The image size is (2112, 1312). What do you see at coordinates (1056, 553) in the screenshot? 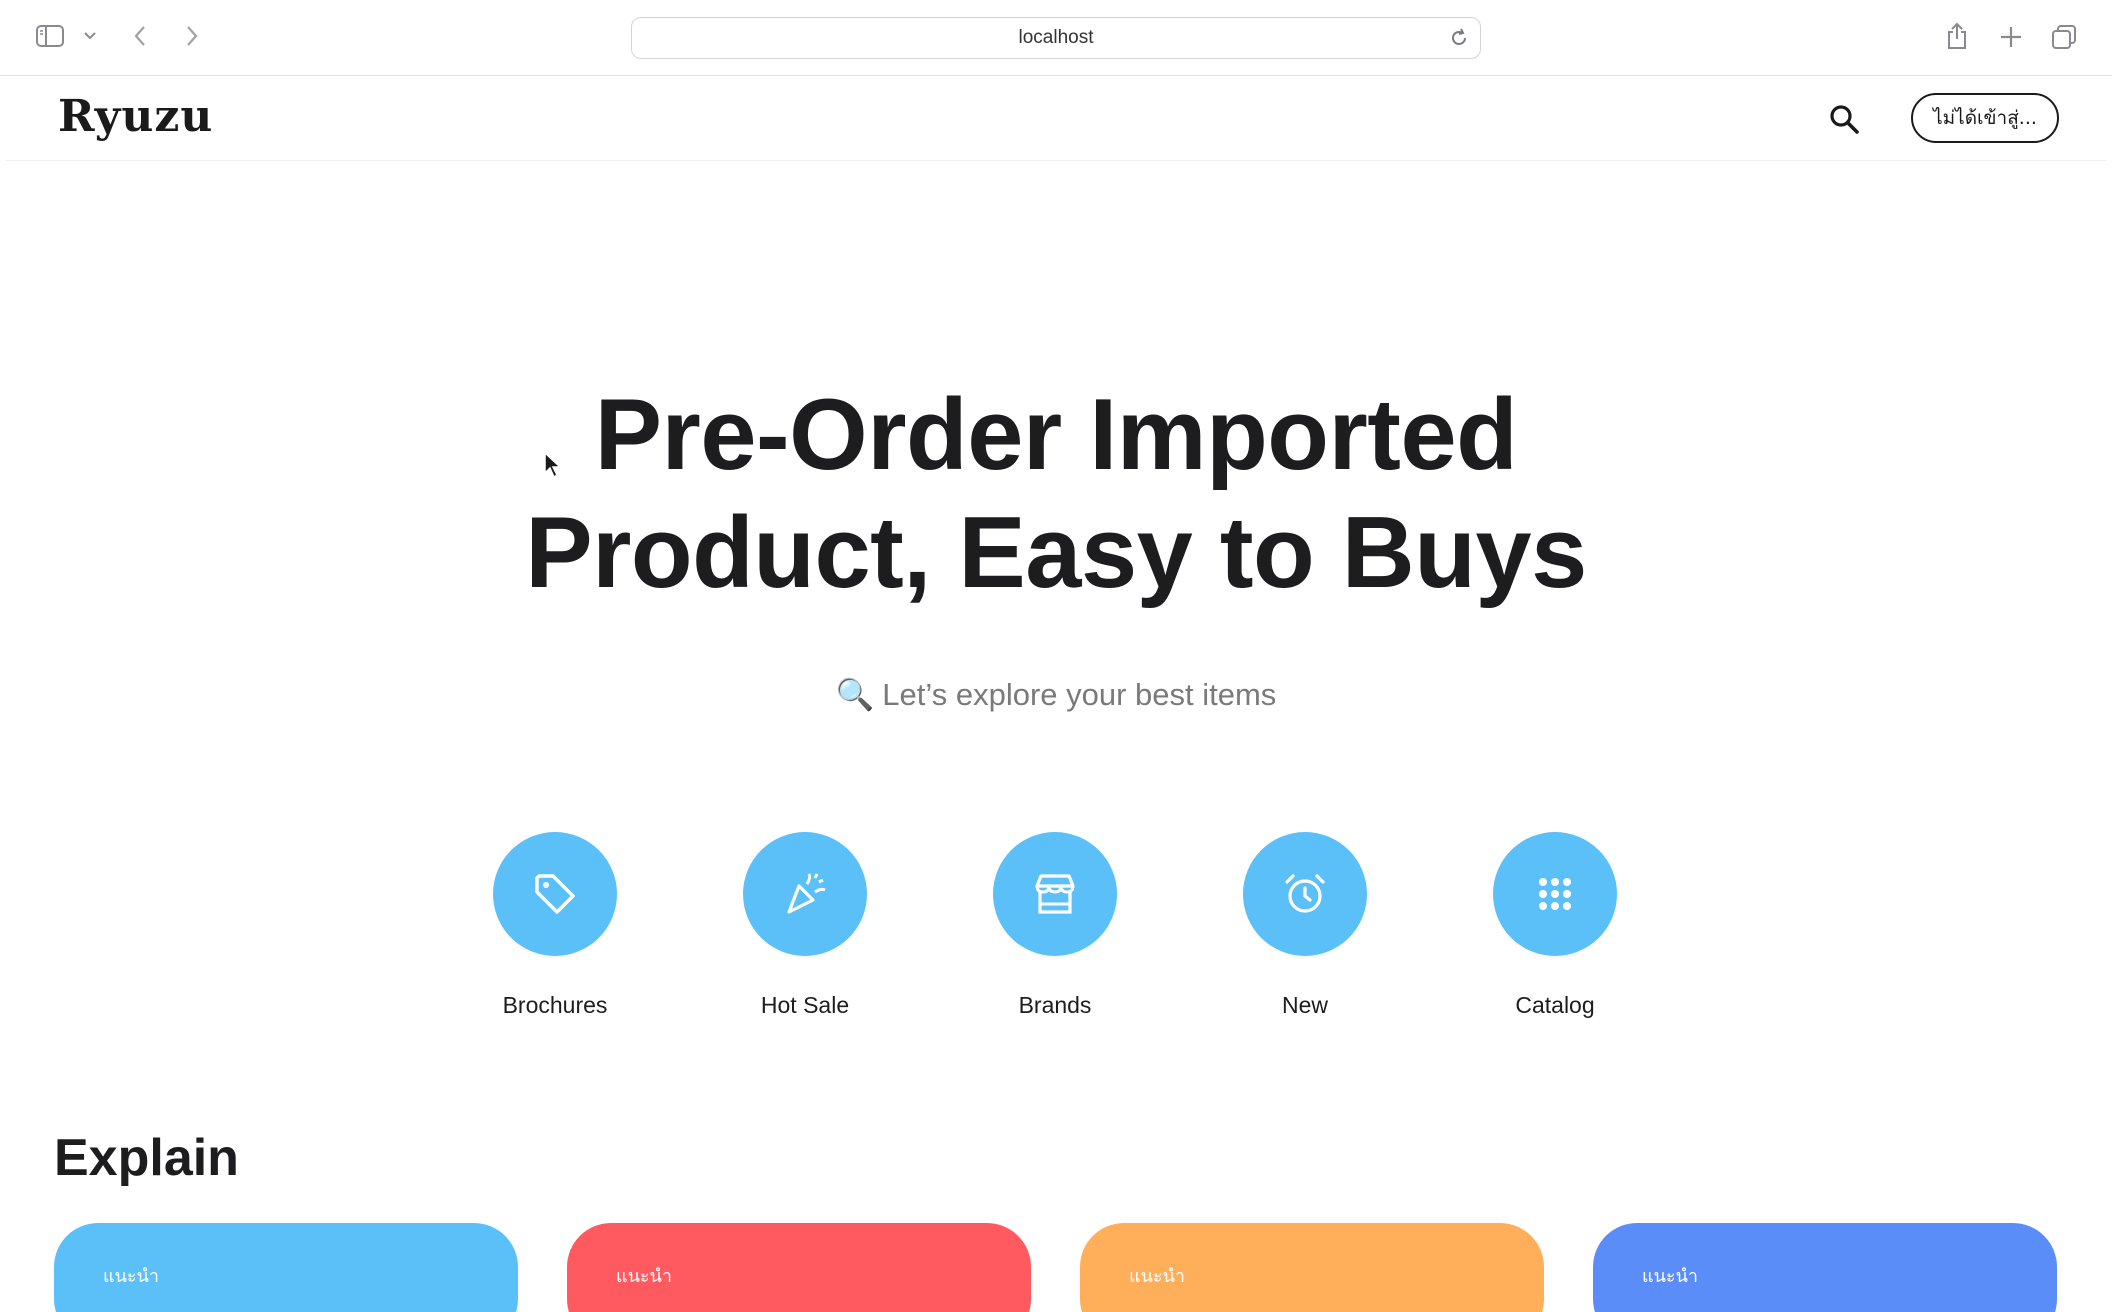
I see `hero-title-line-2: Product, Easy to Buys` at bounding box center [1056, 553].